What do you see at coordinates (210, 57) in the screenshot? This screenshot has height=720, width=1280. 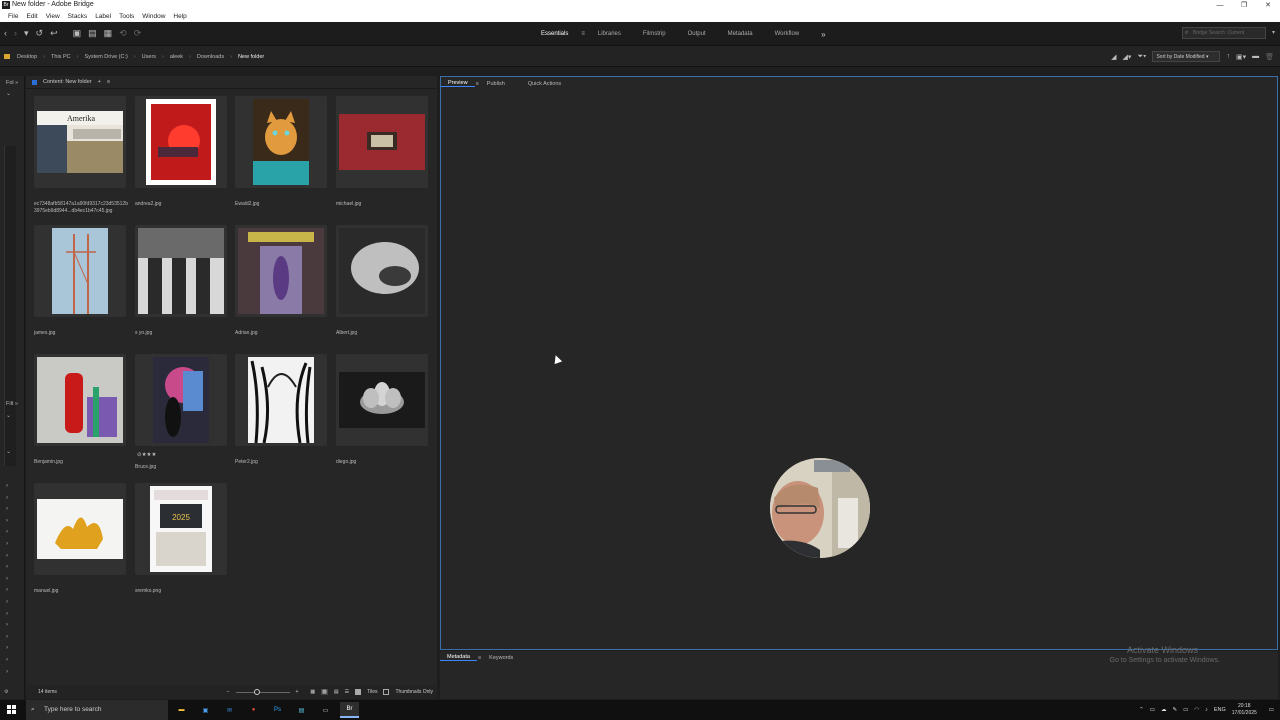 I see `crumb-downloads: Downloads` at bounding box center [210, 57].